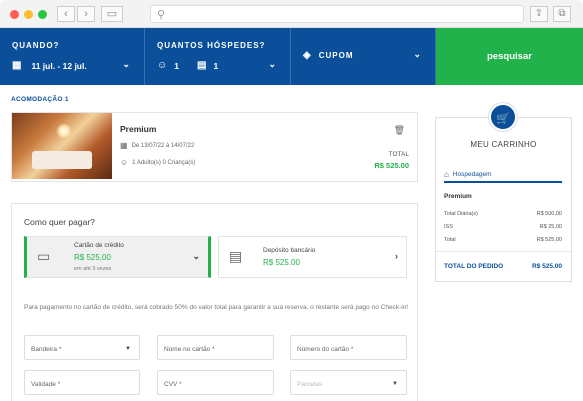 The image size is (583, 401). I want to click on guests-selector: QUANTOS HÓSPEDES? ☺ 1 ▤ 1 ⌄, so click(218, 56).